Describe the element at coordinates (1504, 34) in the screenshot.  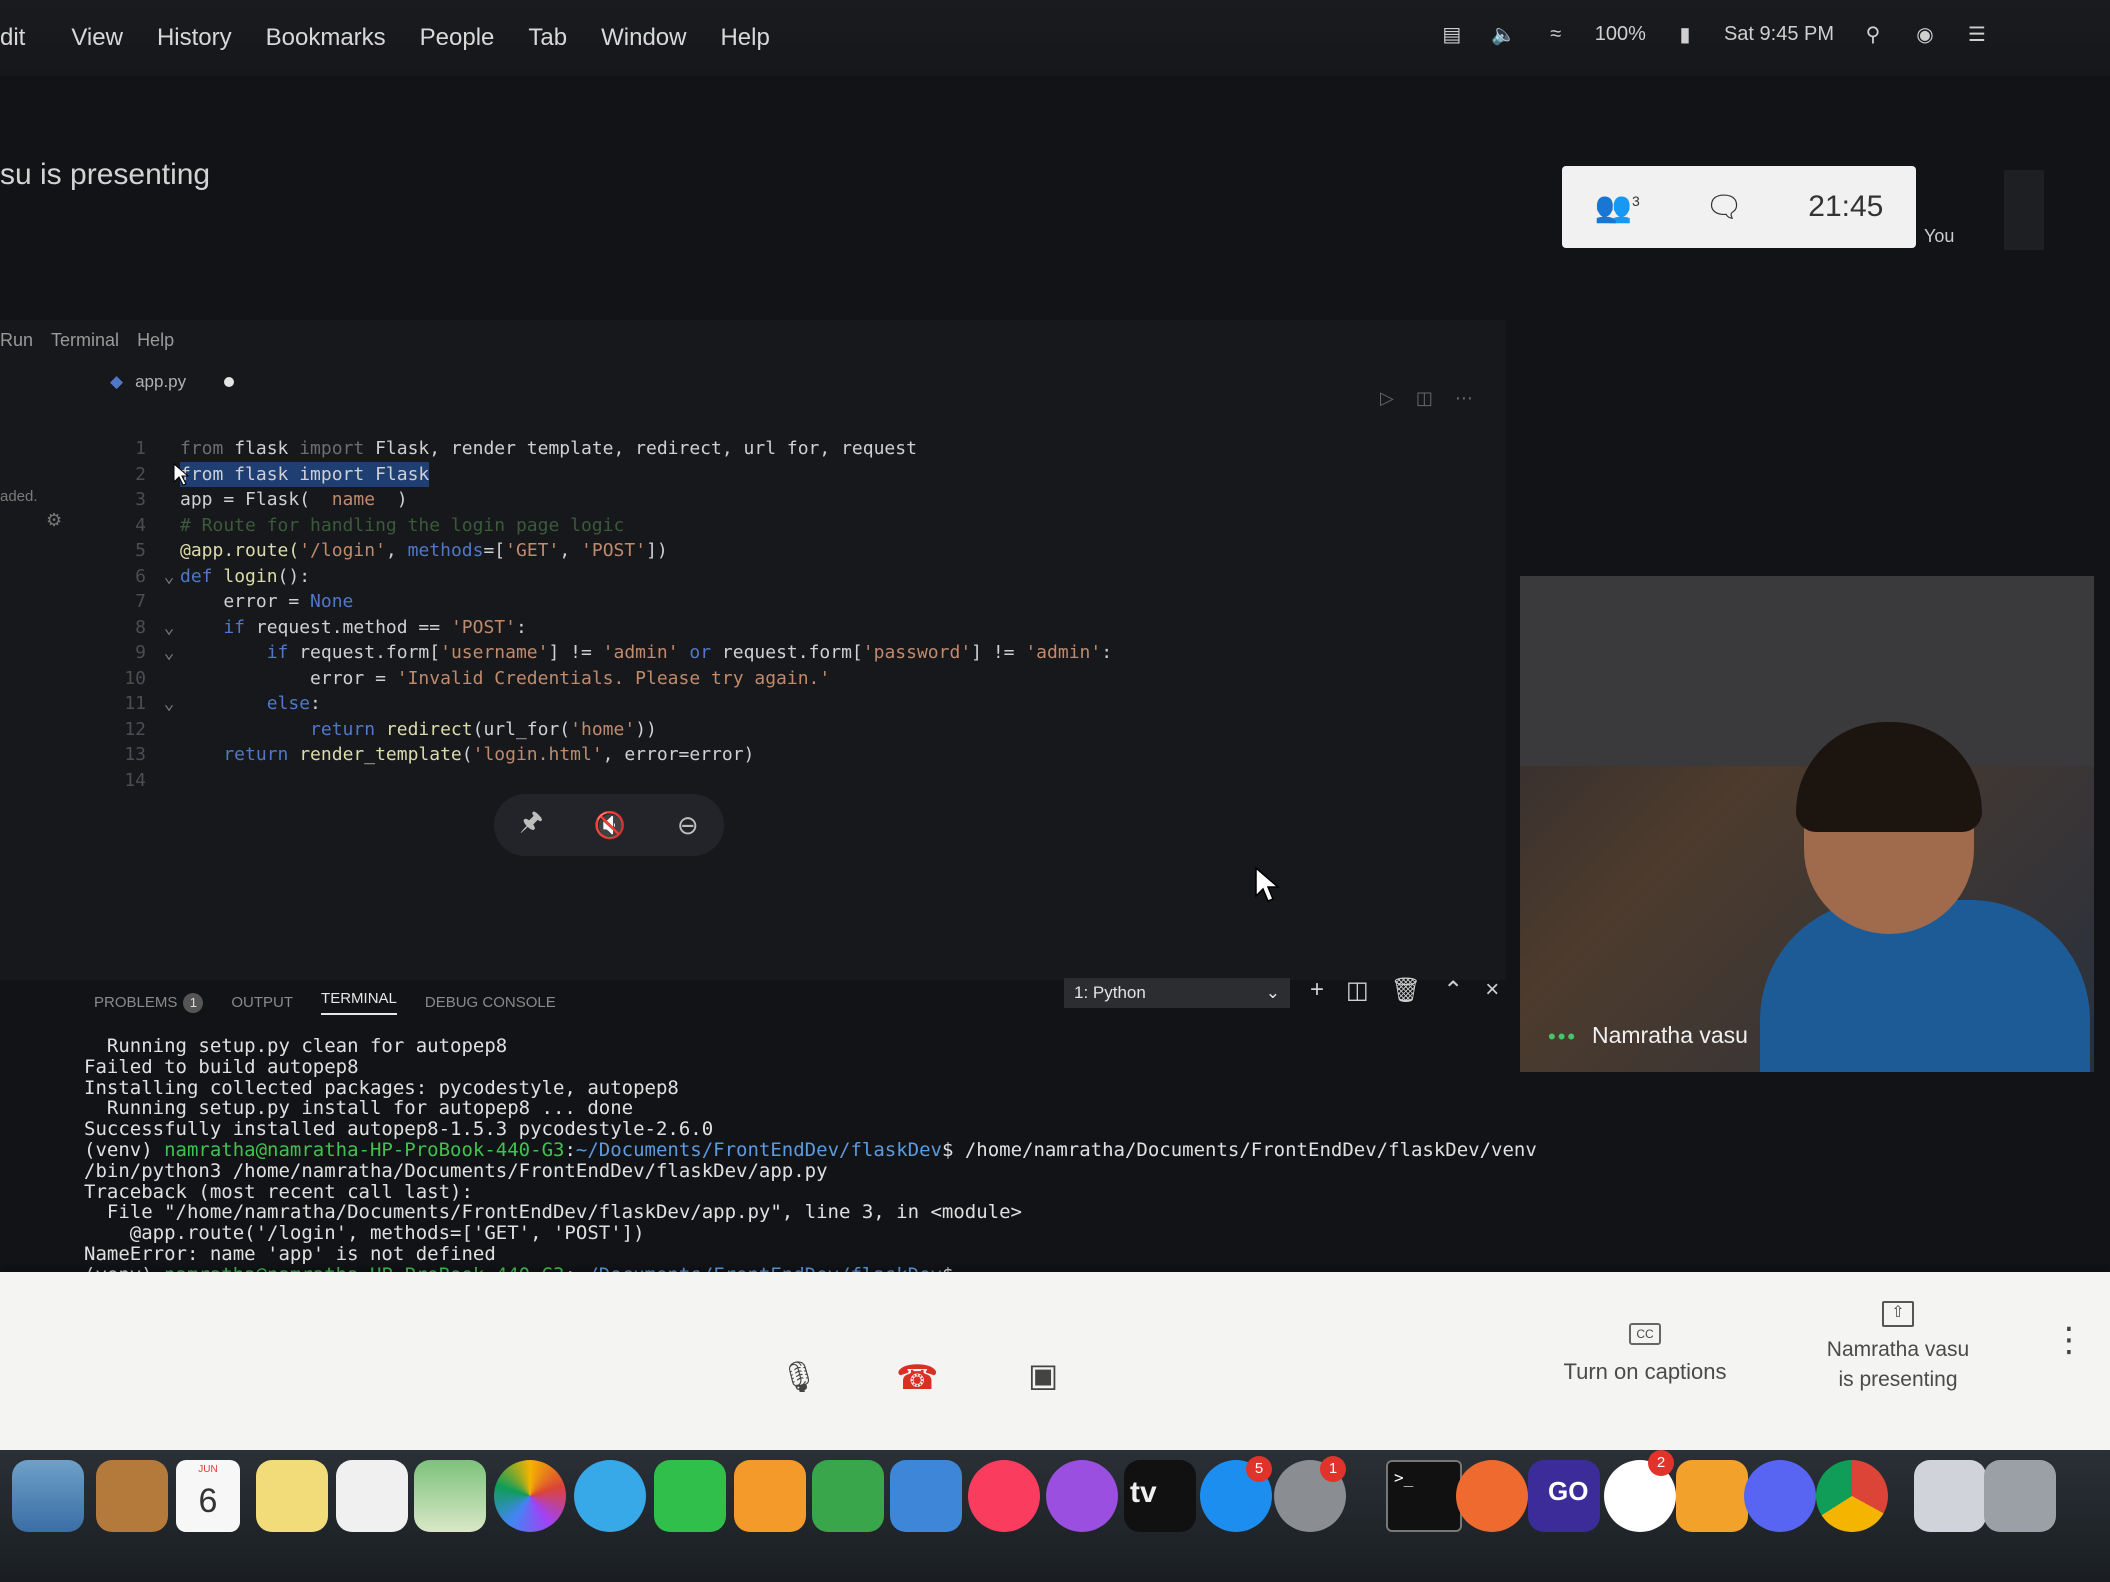
I see `volume-icon: 🔈` at that location.